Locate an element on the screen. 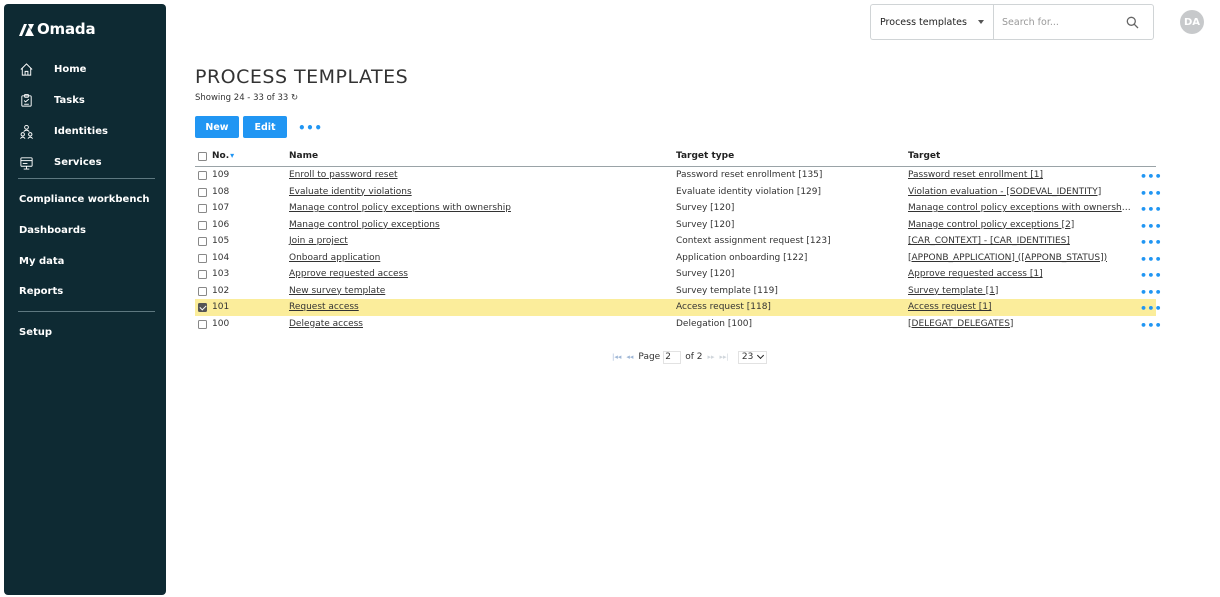  column-header-no: No.▾ is located at coordinates (223, 156).